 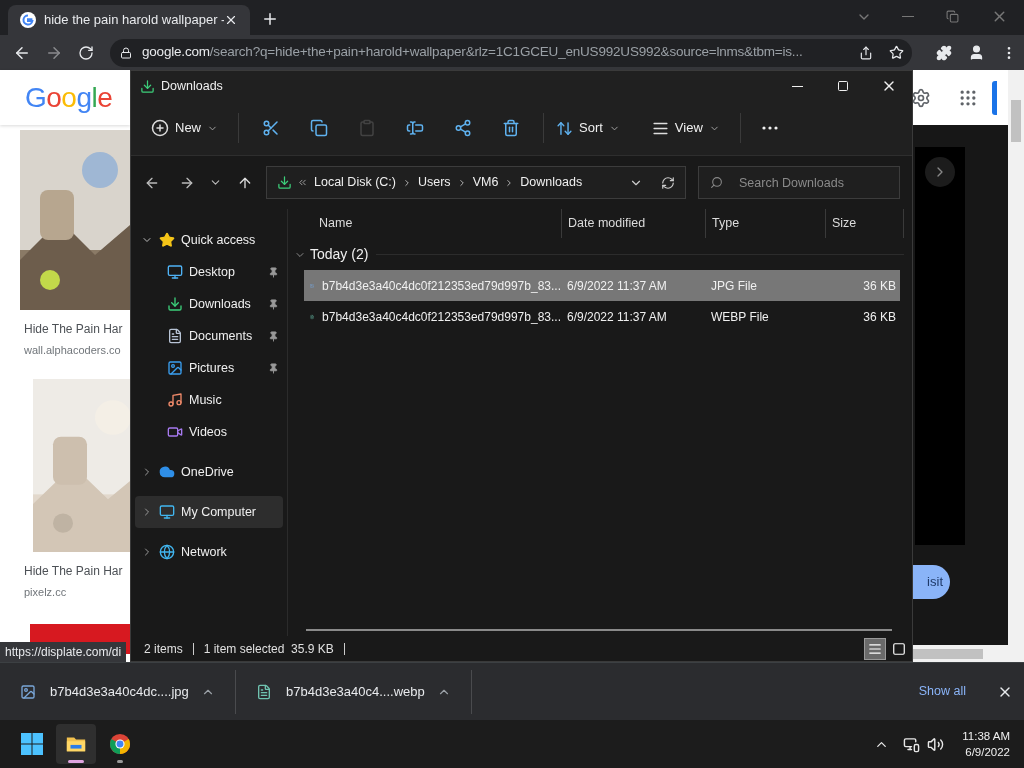 I want to click on star-icon, so click(x=167, y=240).